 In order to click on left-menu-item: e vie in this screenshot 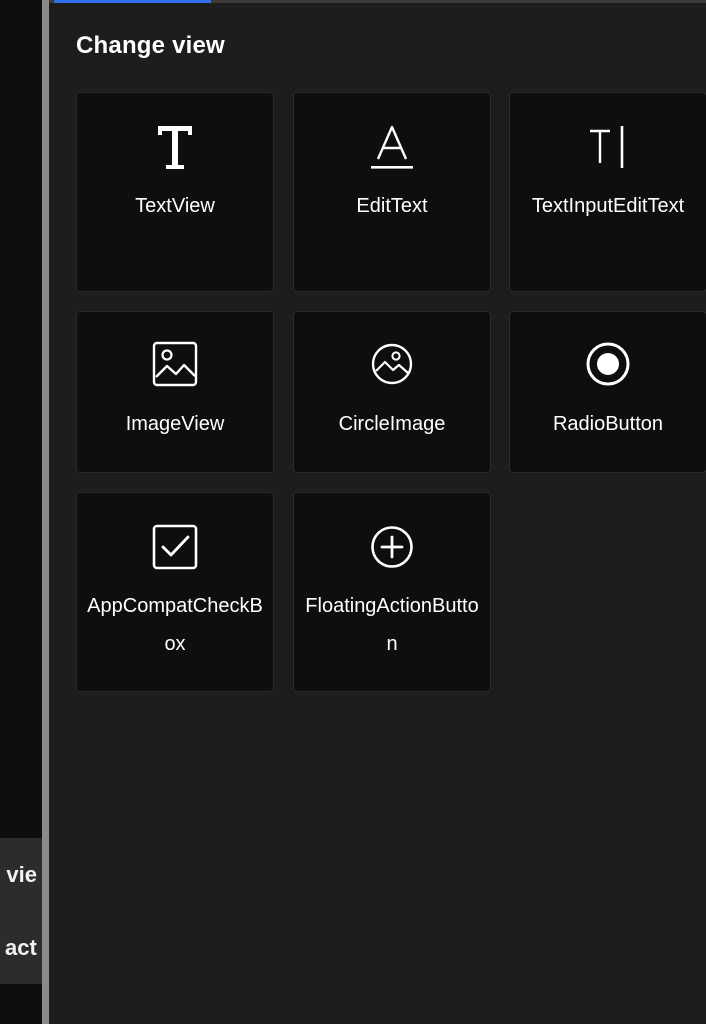, I will do `click(21, 875)`.